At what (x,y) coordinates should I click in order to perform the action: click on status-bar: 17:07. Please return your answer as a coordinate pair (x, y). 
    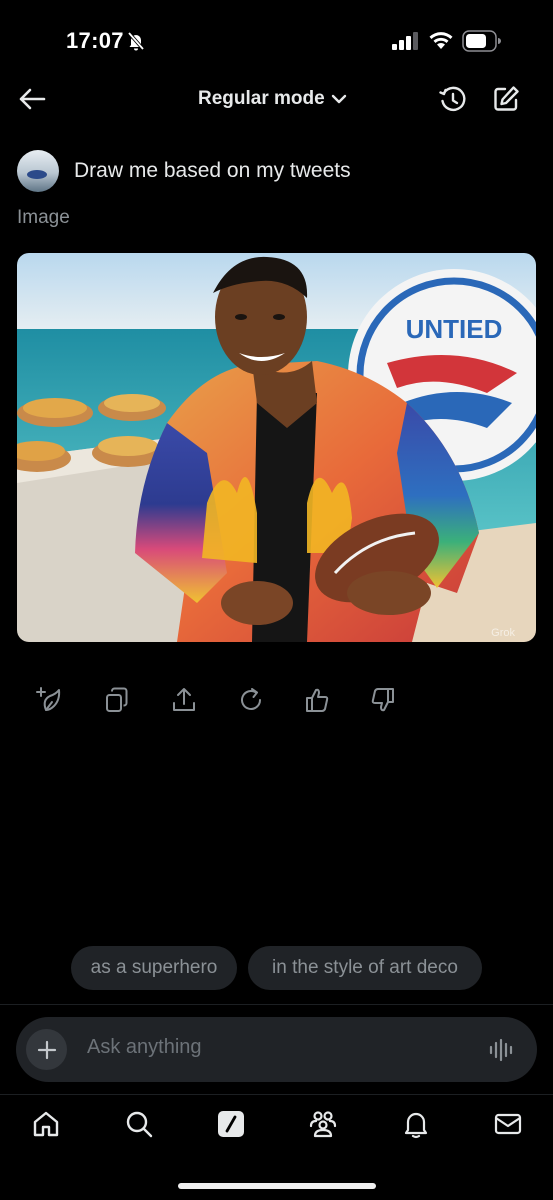
    Looking at the image, I should click on (276, 40).